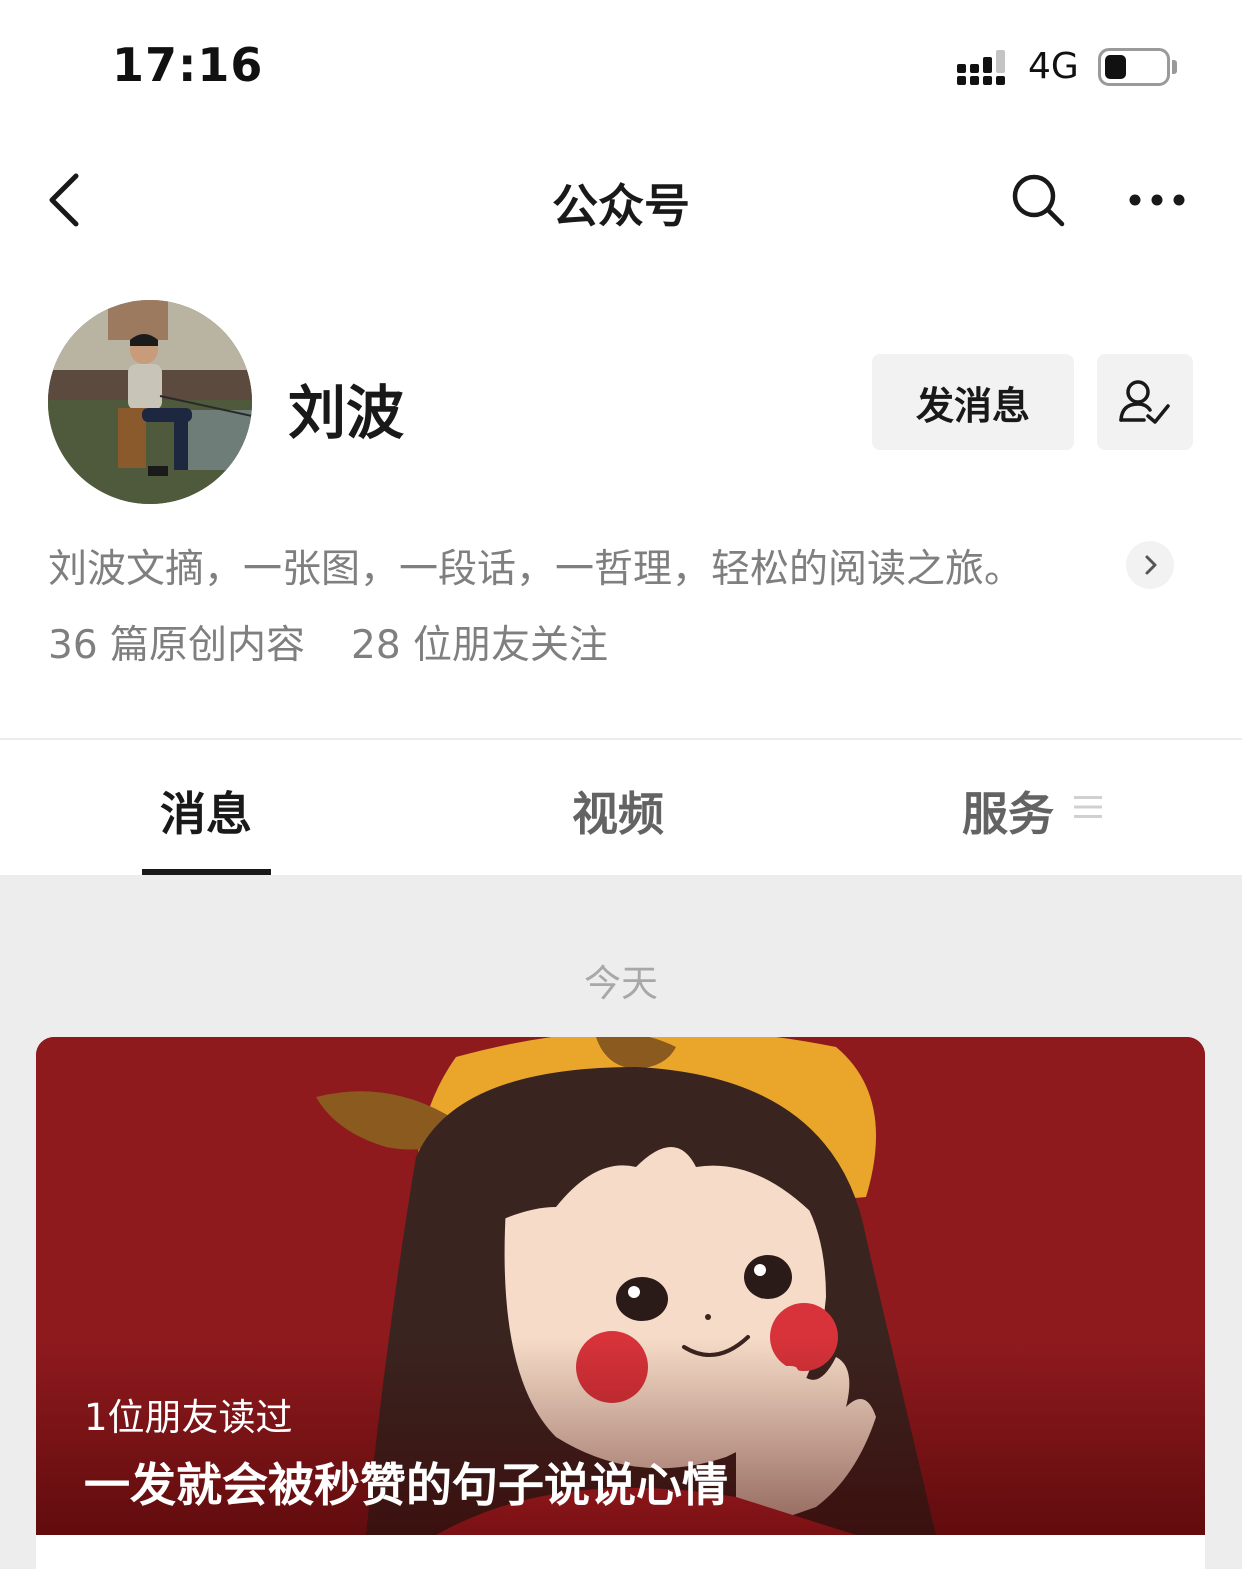 The width and height of the screenshot is (1242, 1569). I want to click on tab-videos: 视频, so click(618, 811).